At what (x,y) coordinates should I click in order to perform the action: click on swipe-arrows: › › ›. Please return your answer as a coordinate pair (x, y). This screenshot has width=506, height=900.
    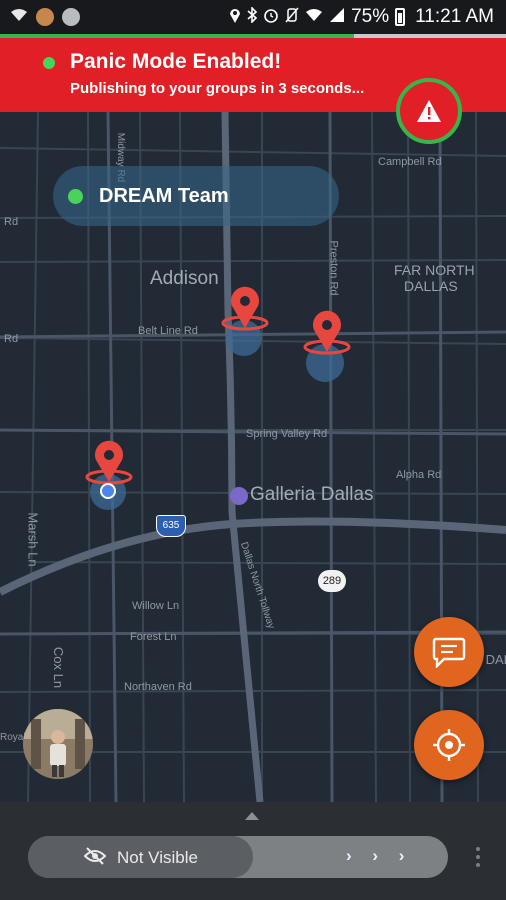
    Looking at the image, I should click on (379, 855).